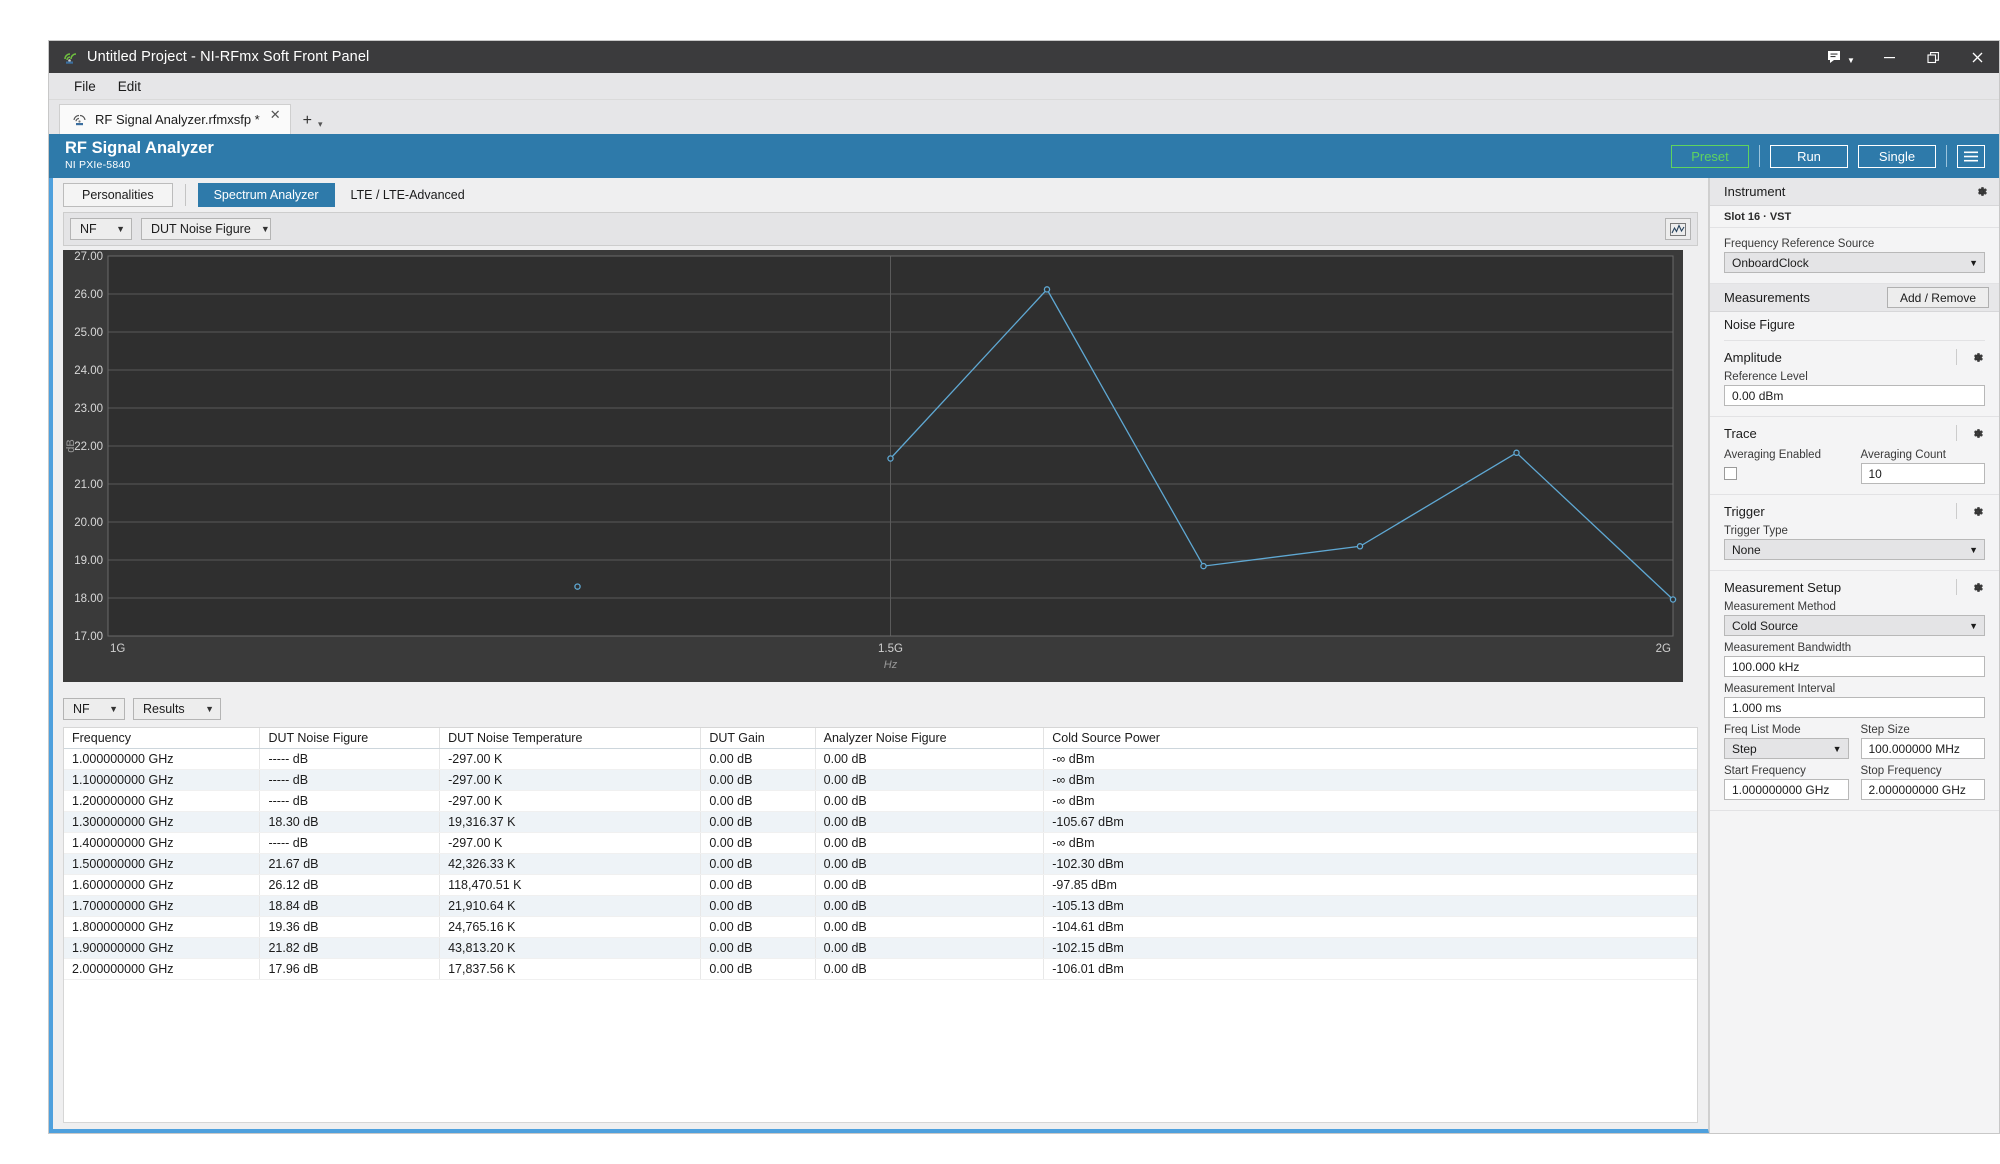 This screenshot has width=2000, height=1164. I want to click on reference-level-field: 0.00 dBm, so click(1854, 395).